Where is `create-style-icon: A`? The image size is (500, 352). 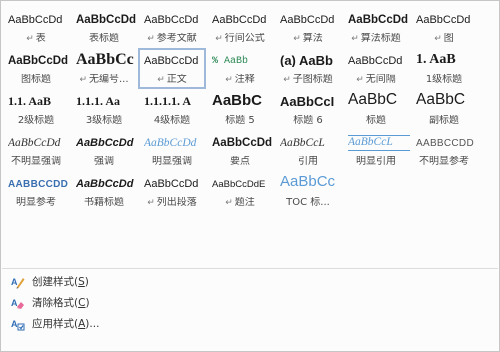
create-style-icon: A is located at coordinates (18, 282).